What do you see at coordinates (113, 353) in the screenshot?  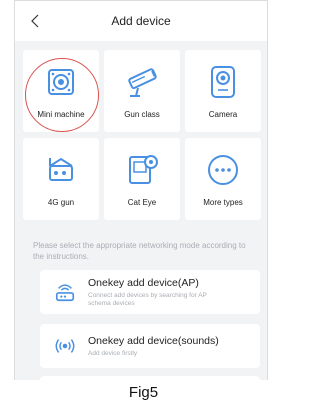 I see `option-subtitle: Add device firstly` at bounding box center [113, 353].